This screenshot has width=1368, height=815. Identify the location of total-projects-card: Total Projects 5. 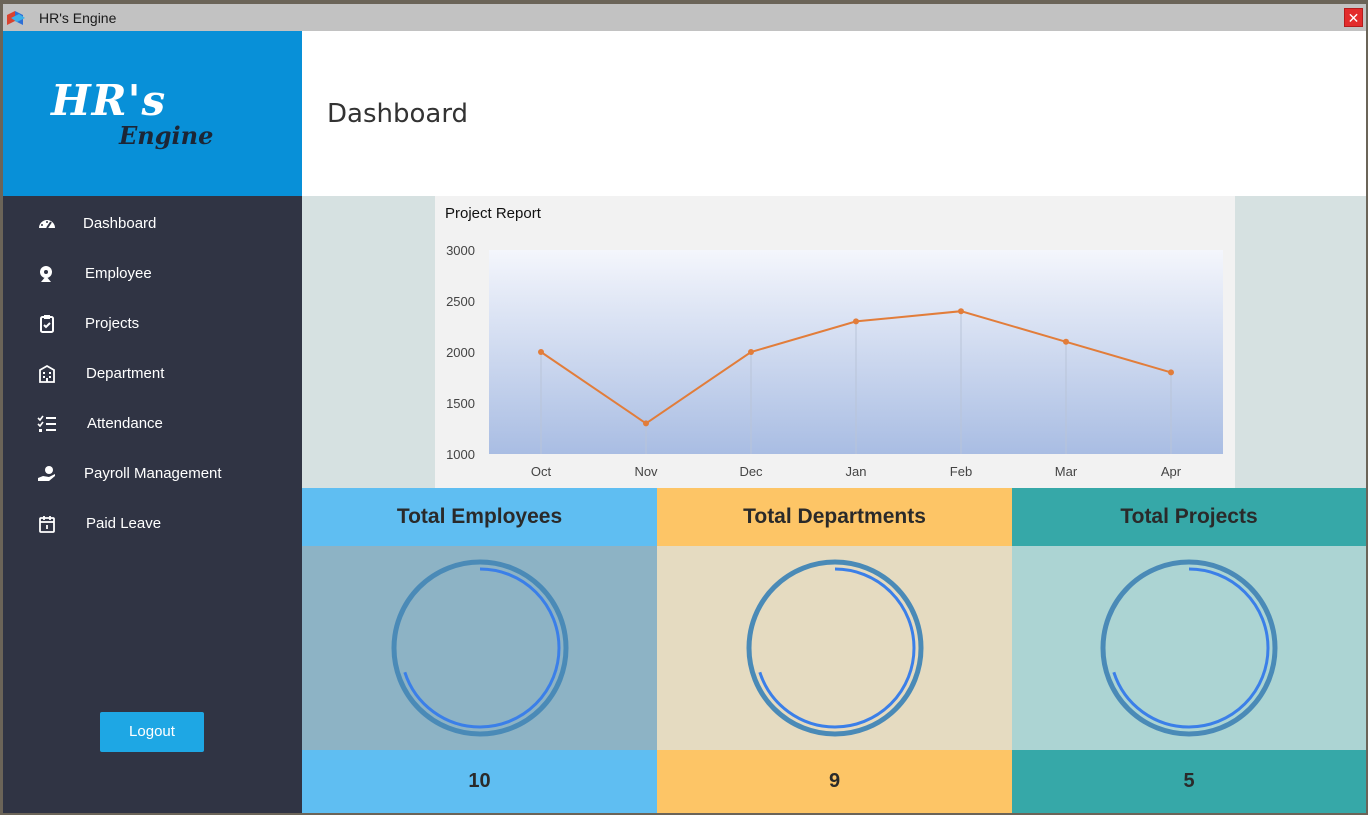
(1189, 650).